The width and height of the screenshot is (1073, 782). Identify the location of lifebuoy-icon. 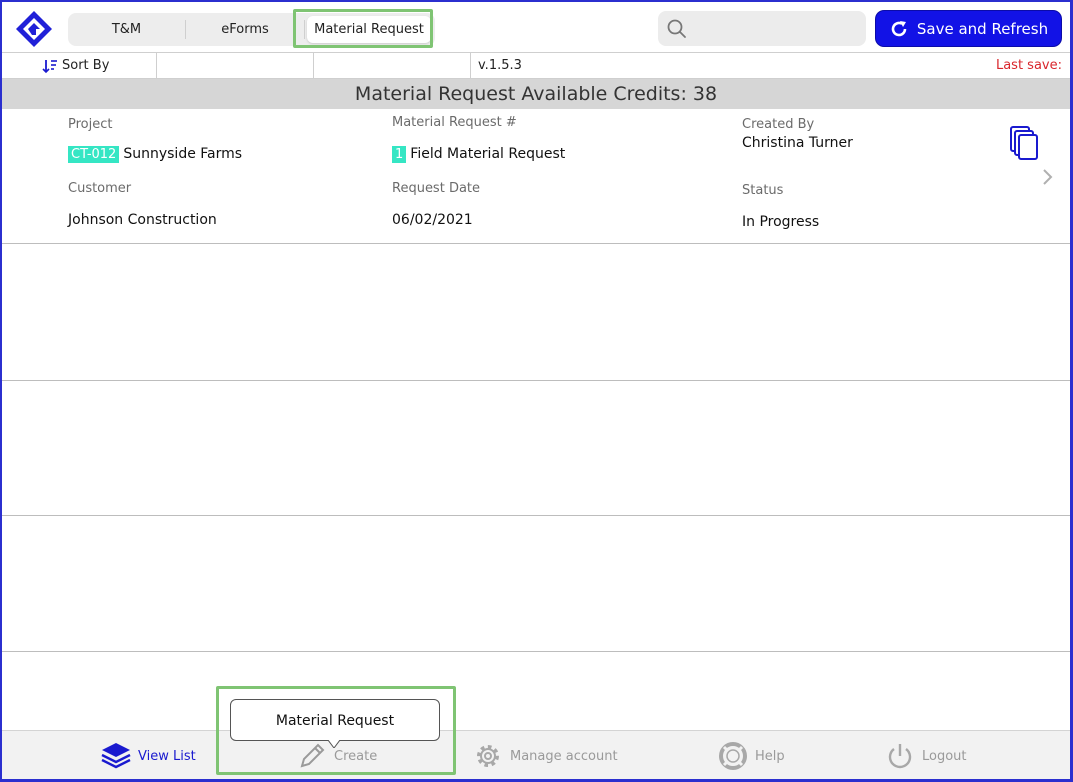
(733, 756).